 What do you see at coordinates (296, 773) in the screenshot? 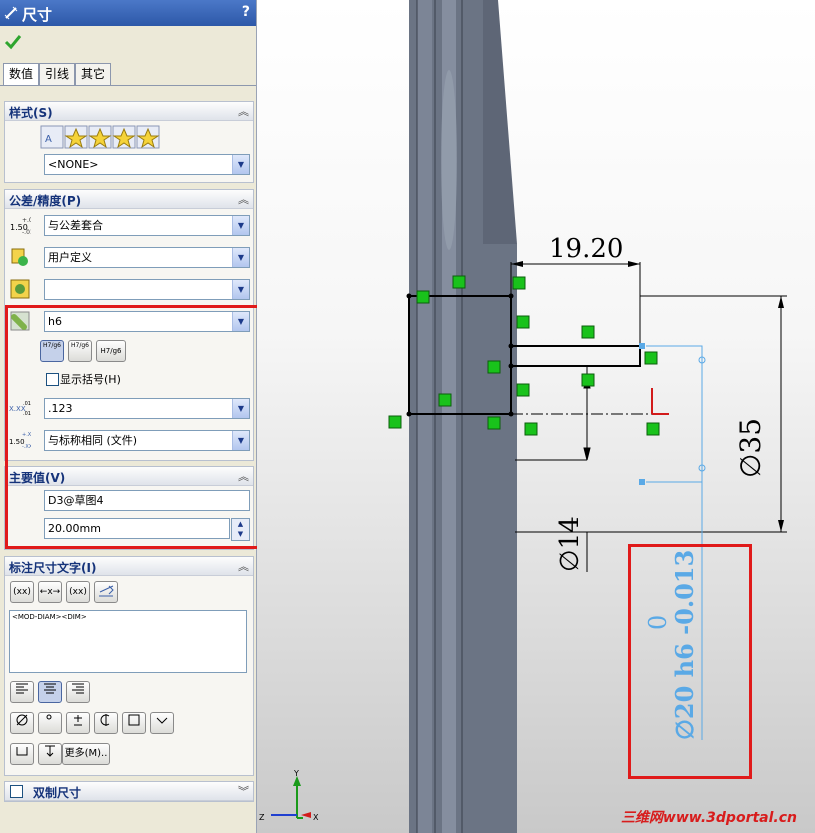
I see `svg-text: Y` at bounding box center [296, 773].